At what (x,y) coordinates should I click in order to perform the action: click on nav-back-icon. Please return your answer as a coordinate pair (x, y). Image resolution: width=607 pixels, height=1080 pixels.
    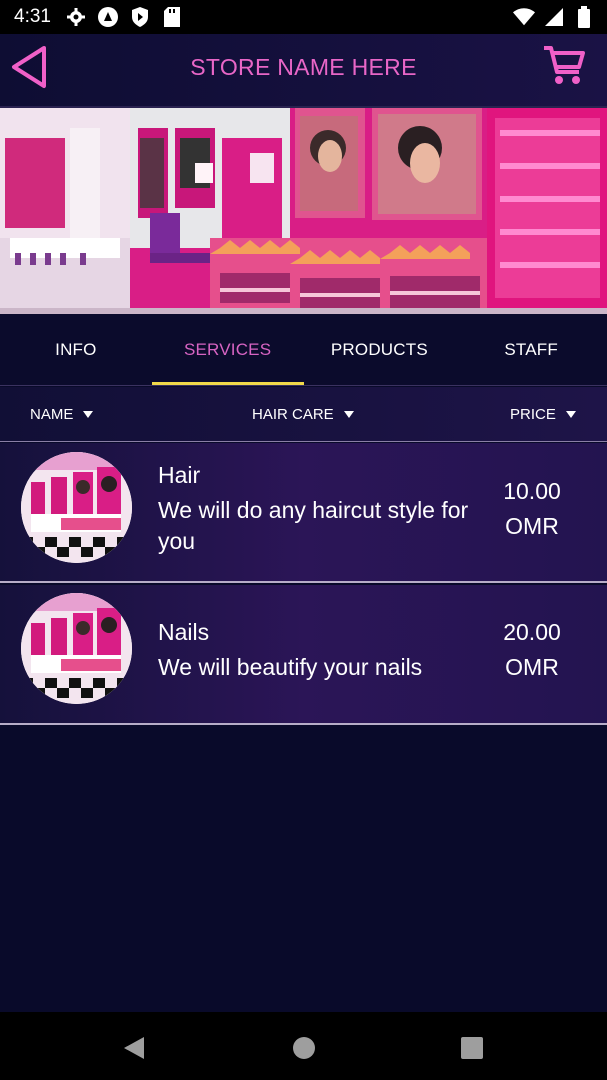
    Looking at the image, I should click on (134, 1048).